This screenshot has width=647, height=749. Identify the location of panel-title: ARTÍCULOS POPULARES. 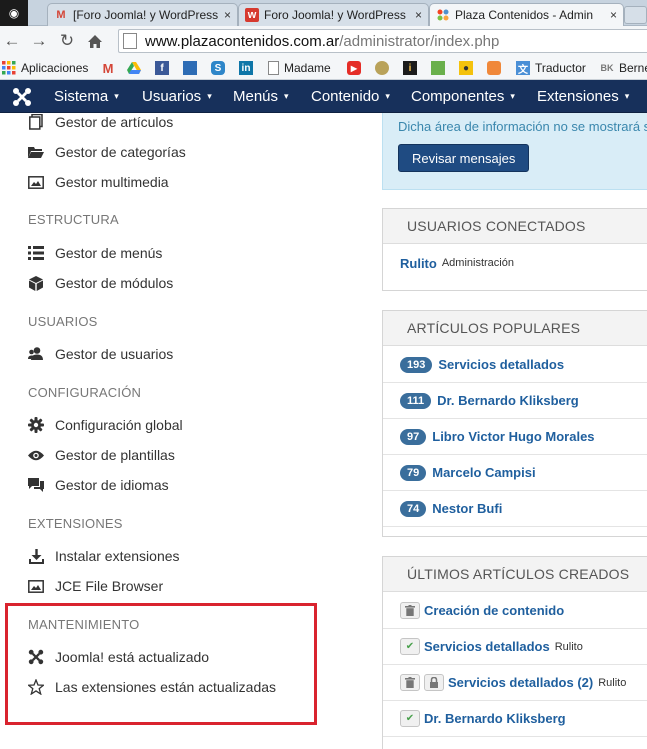
(515, 328).